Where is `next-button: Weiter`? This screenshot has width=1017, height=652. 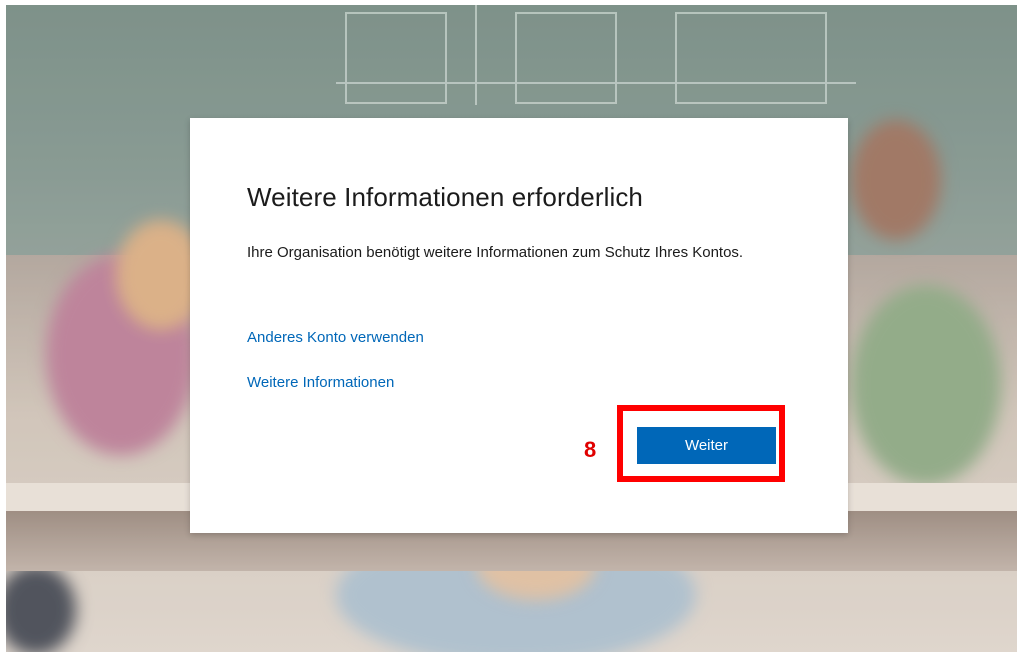 next-button: Weiter is located at coordinates (706, 445).